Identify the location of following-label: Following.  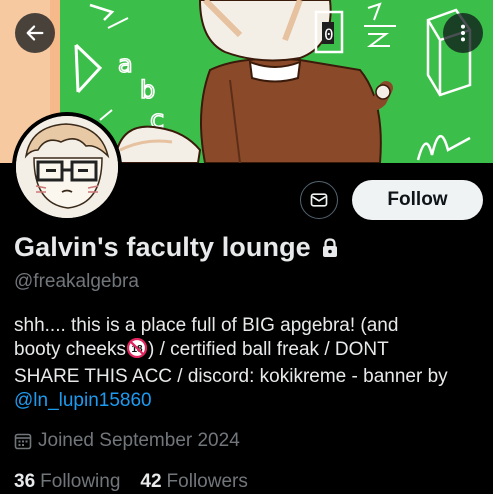
(80, 481).